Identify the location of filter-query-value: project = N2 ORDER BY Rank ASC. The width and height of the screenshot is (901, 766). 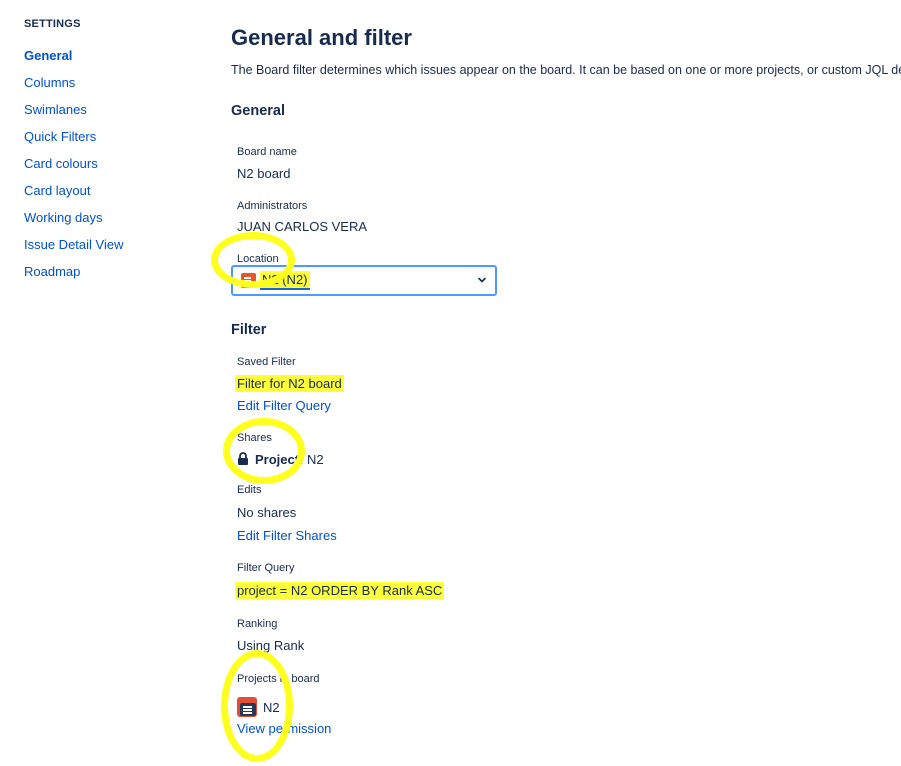
(340, 590).